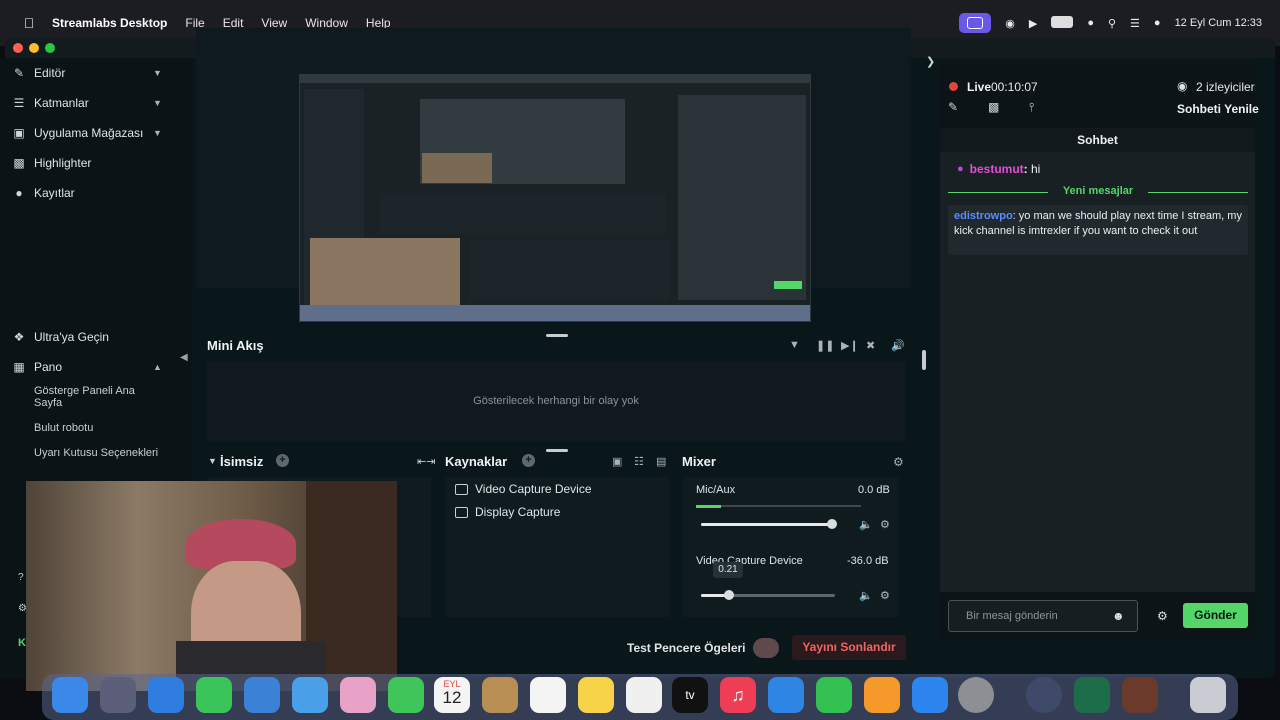 This screenshot has height=720, width=1280. What do you see at coordinates (661, 461) in the screenshot?
I see `source-image-icon: ▤` at bounding box center [661, 461].